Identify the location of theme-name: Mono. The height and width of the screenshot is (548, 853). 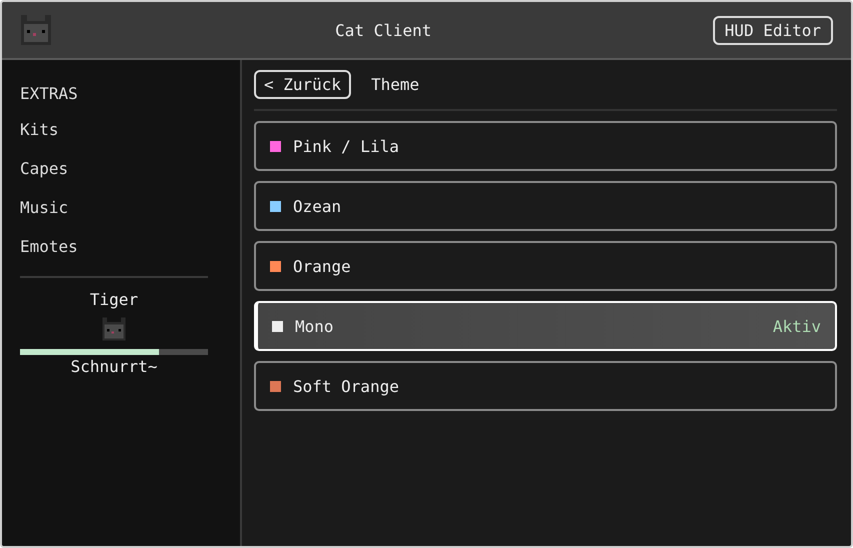
(315, 326).